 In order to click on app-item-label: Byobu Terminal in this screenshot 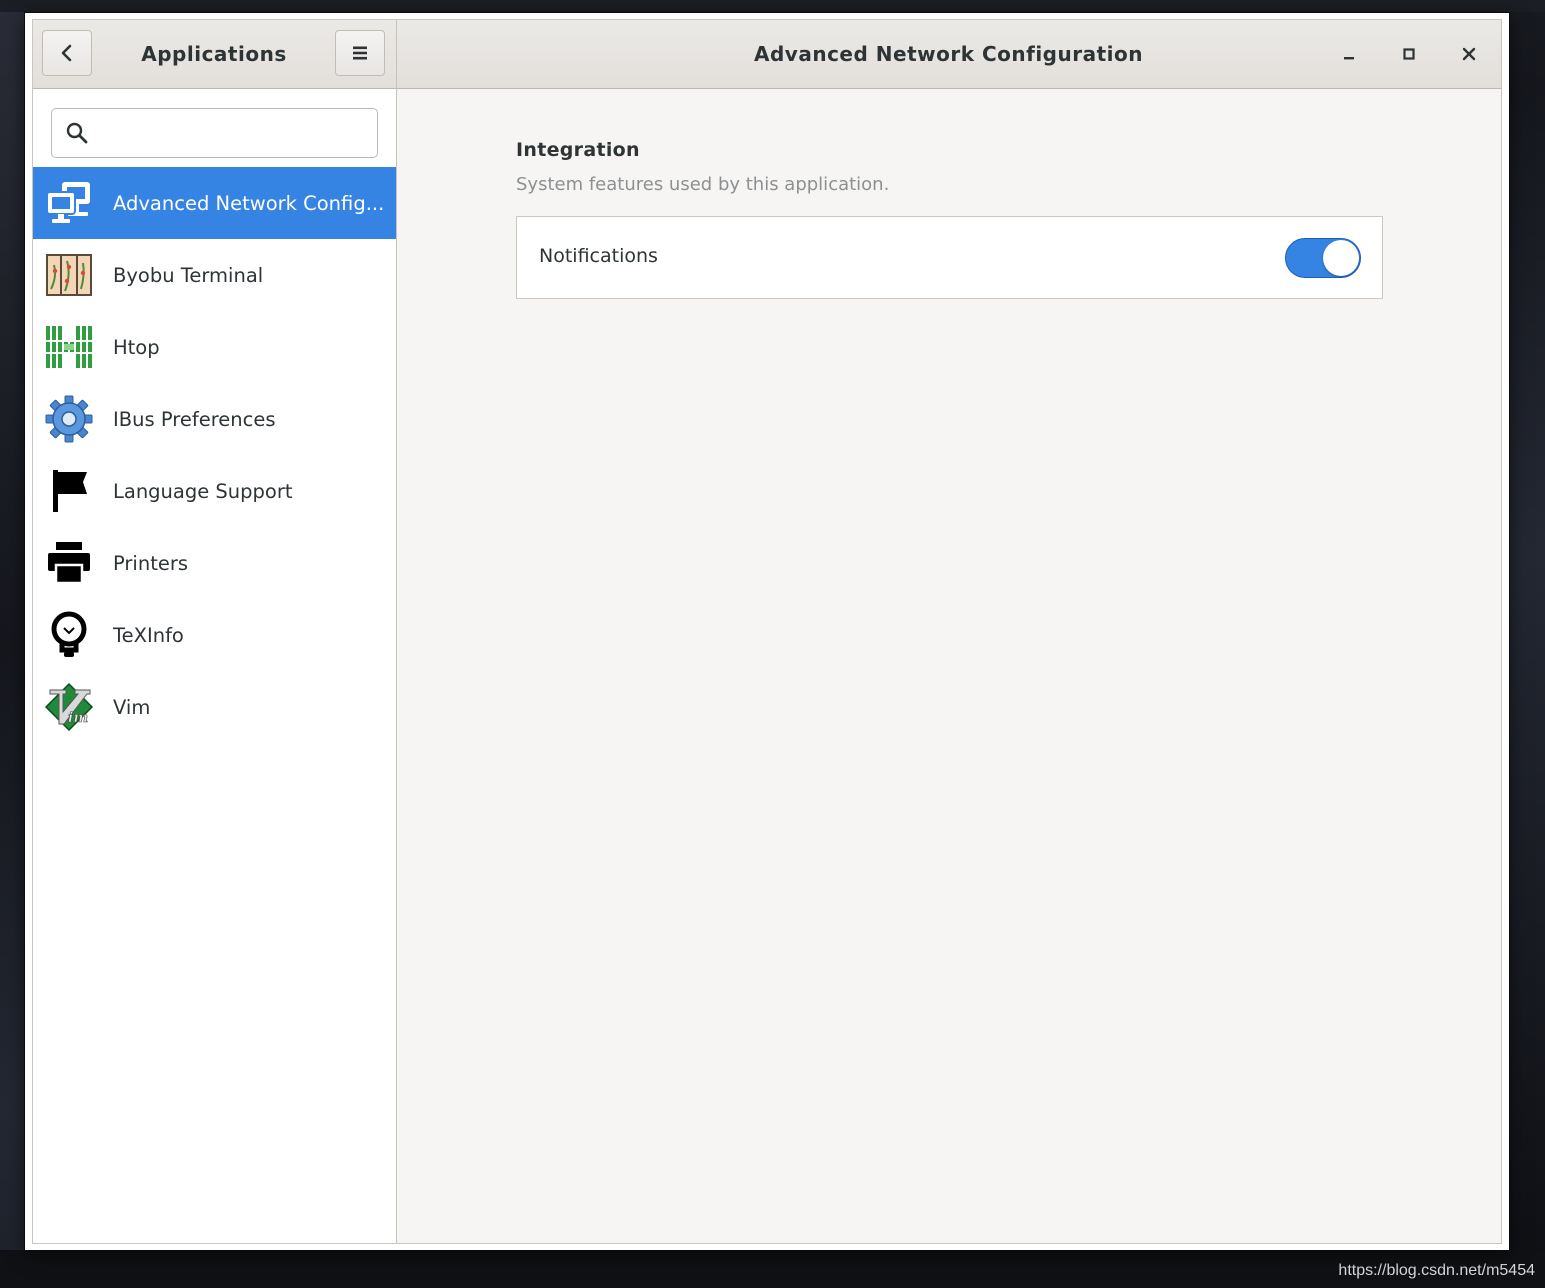, I will do `click(188, 275)`.